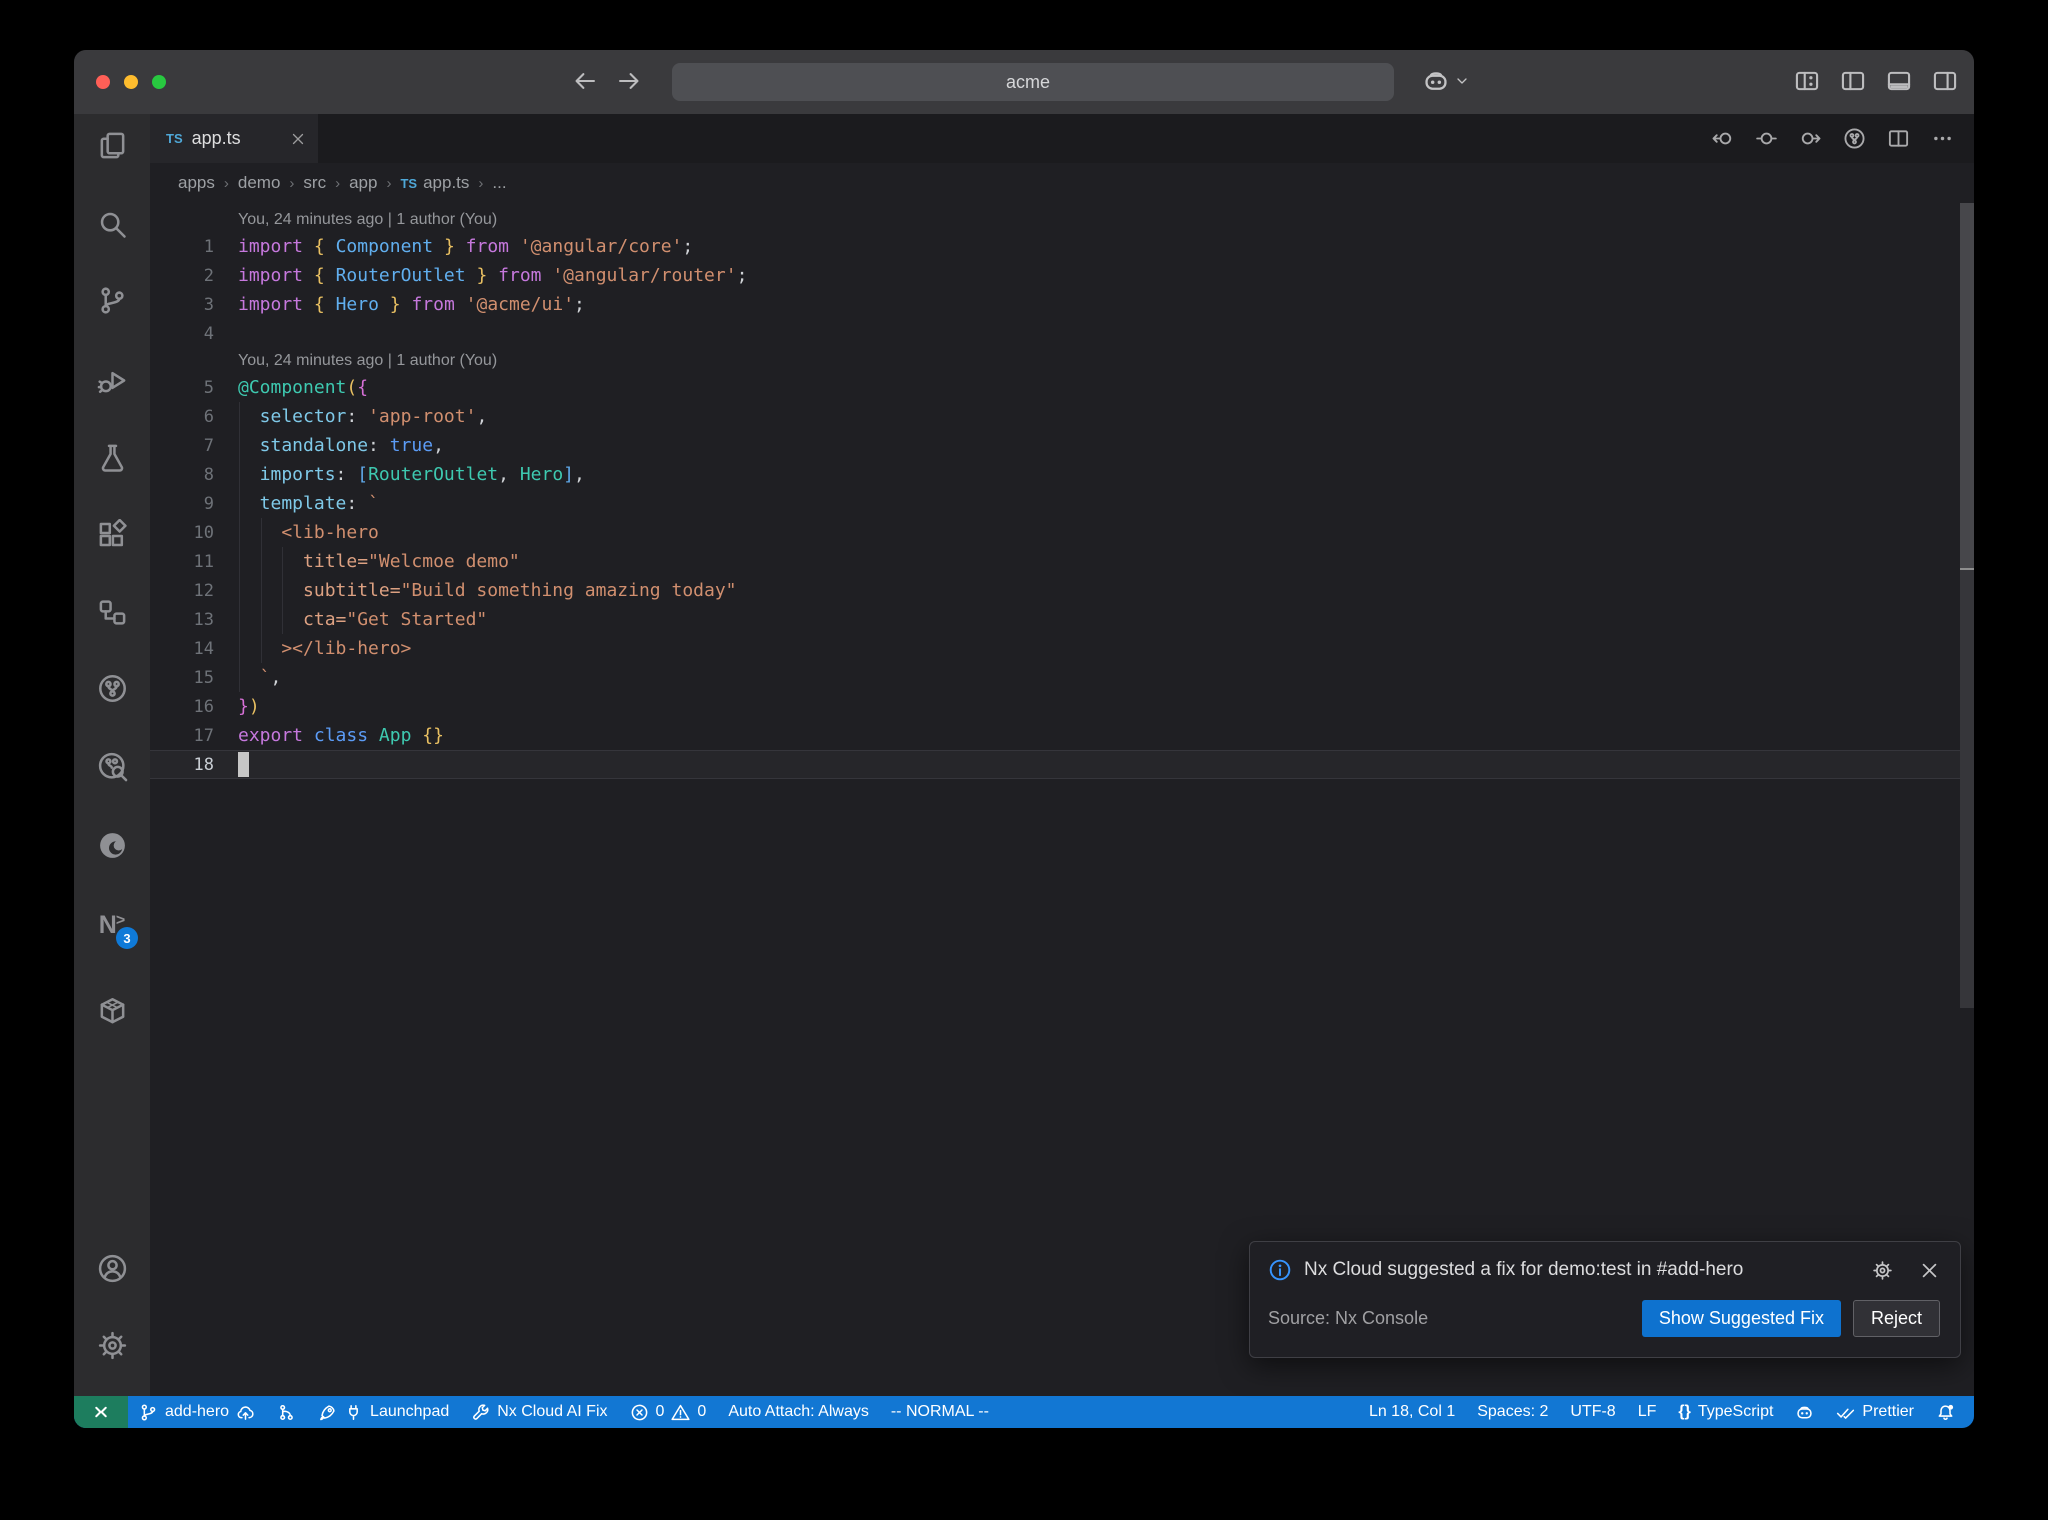 This screenshot has width=2048, height=1520. I want to click on activity-item-testing, so click(112, 457).